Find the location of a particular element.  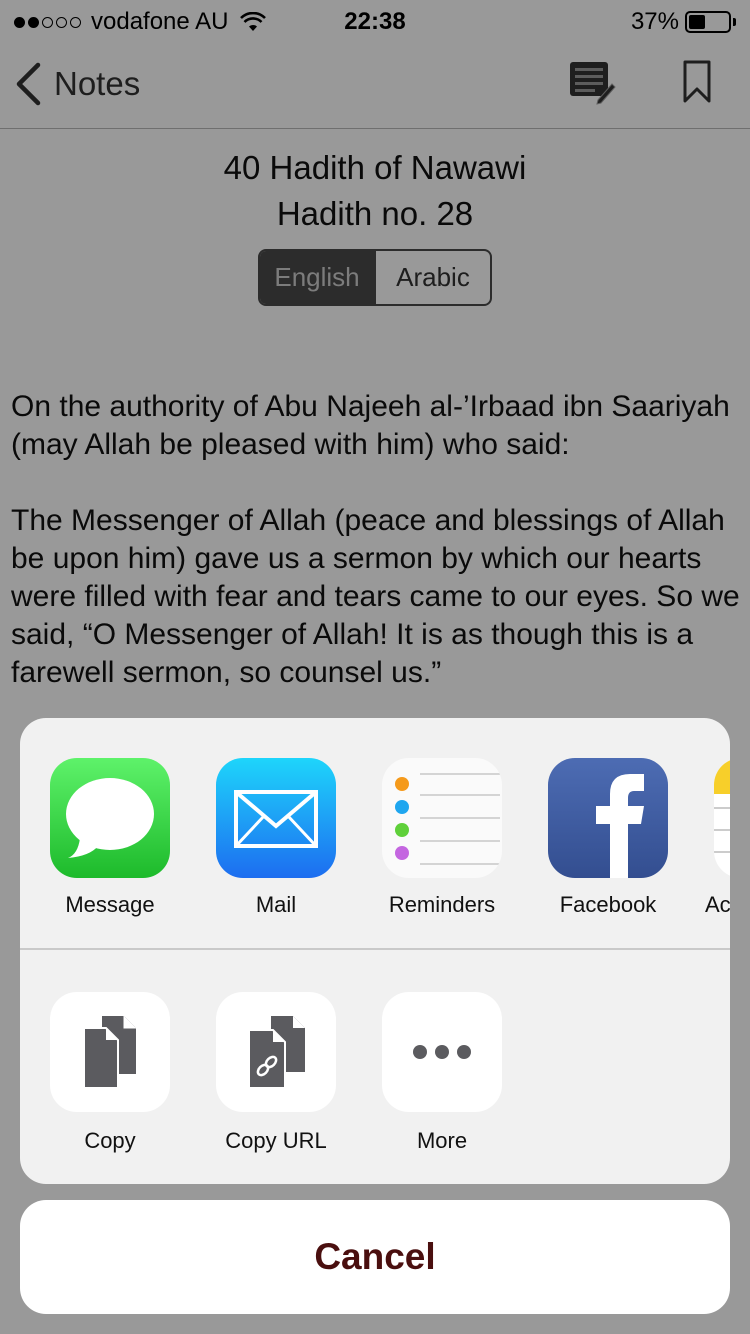

more-icon is located at coordinates (442, 1052).